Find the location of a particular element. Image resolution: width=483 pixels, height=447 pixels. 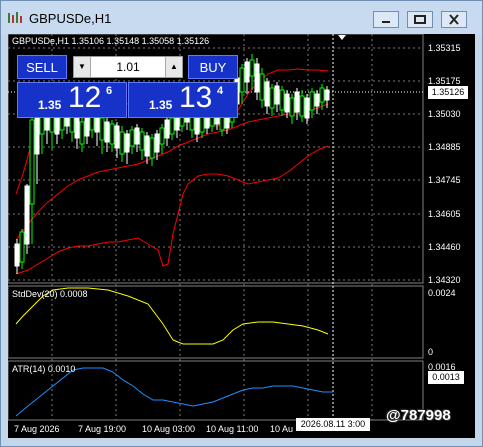

one-click-trading-panel: SELL ▼ 1.01 ▲ BUY 1.35 12 6 1.35 13 4 is located at coordinates (127, 86).